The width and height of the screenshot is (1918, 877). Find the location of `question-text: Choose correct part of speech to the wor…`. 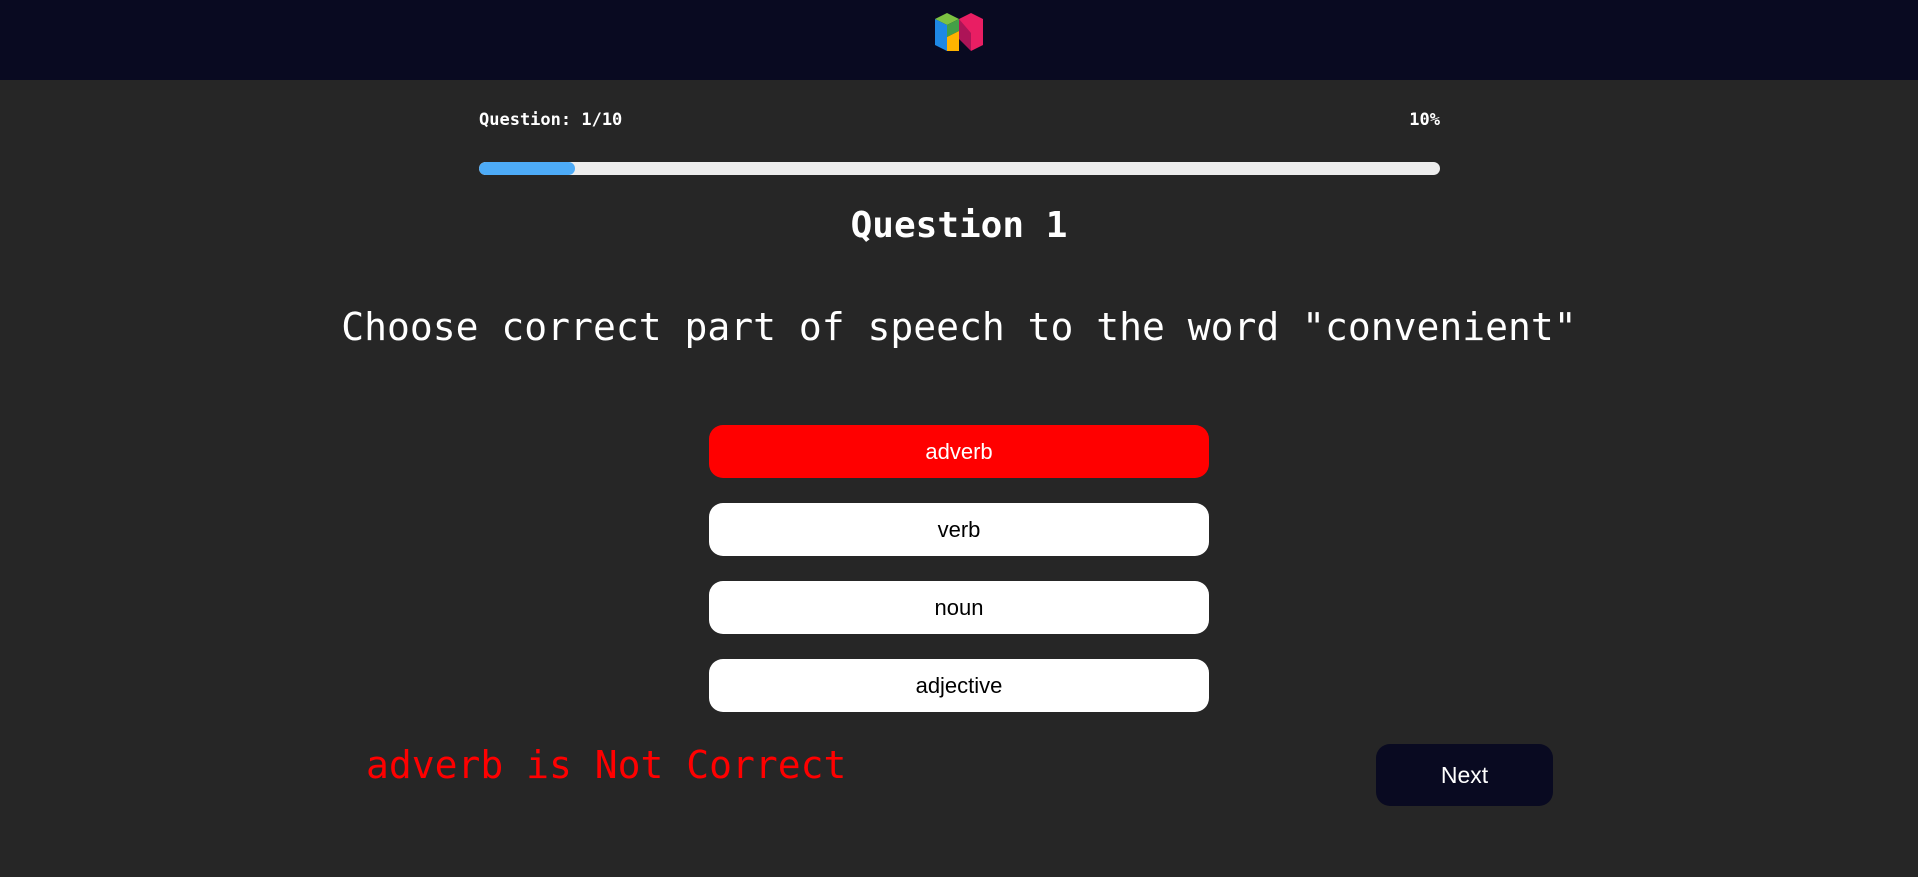

question-text: Choose correct part of speech to the wor… is located at coordinates (959, 327).